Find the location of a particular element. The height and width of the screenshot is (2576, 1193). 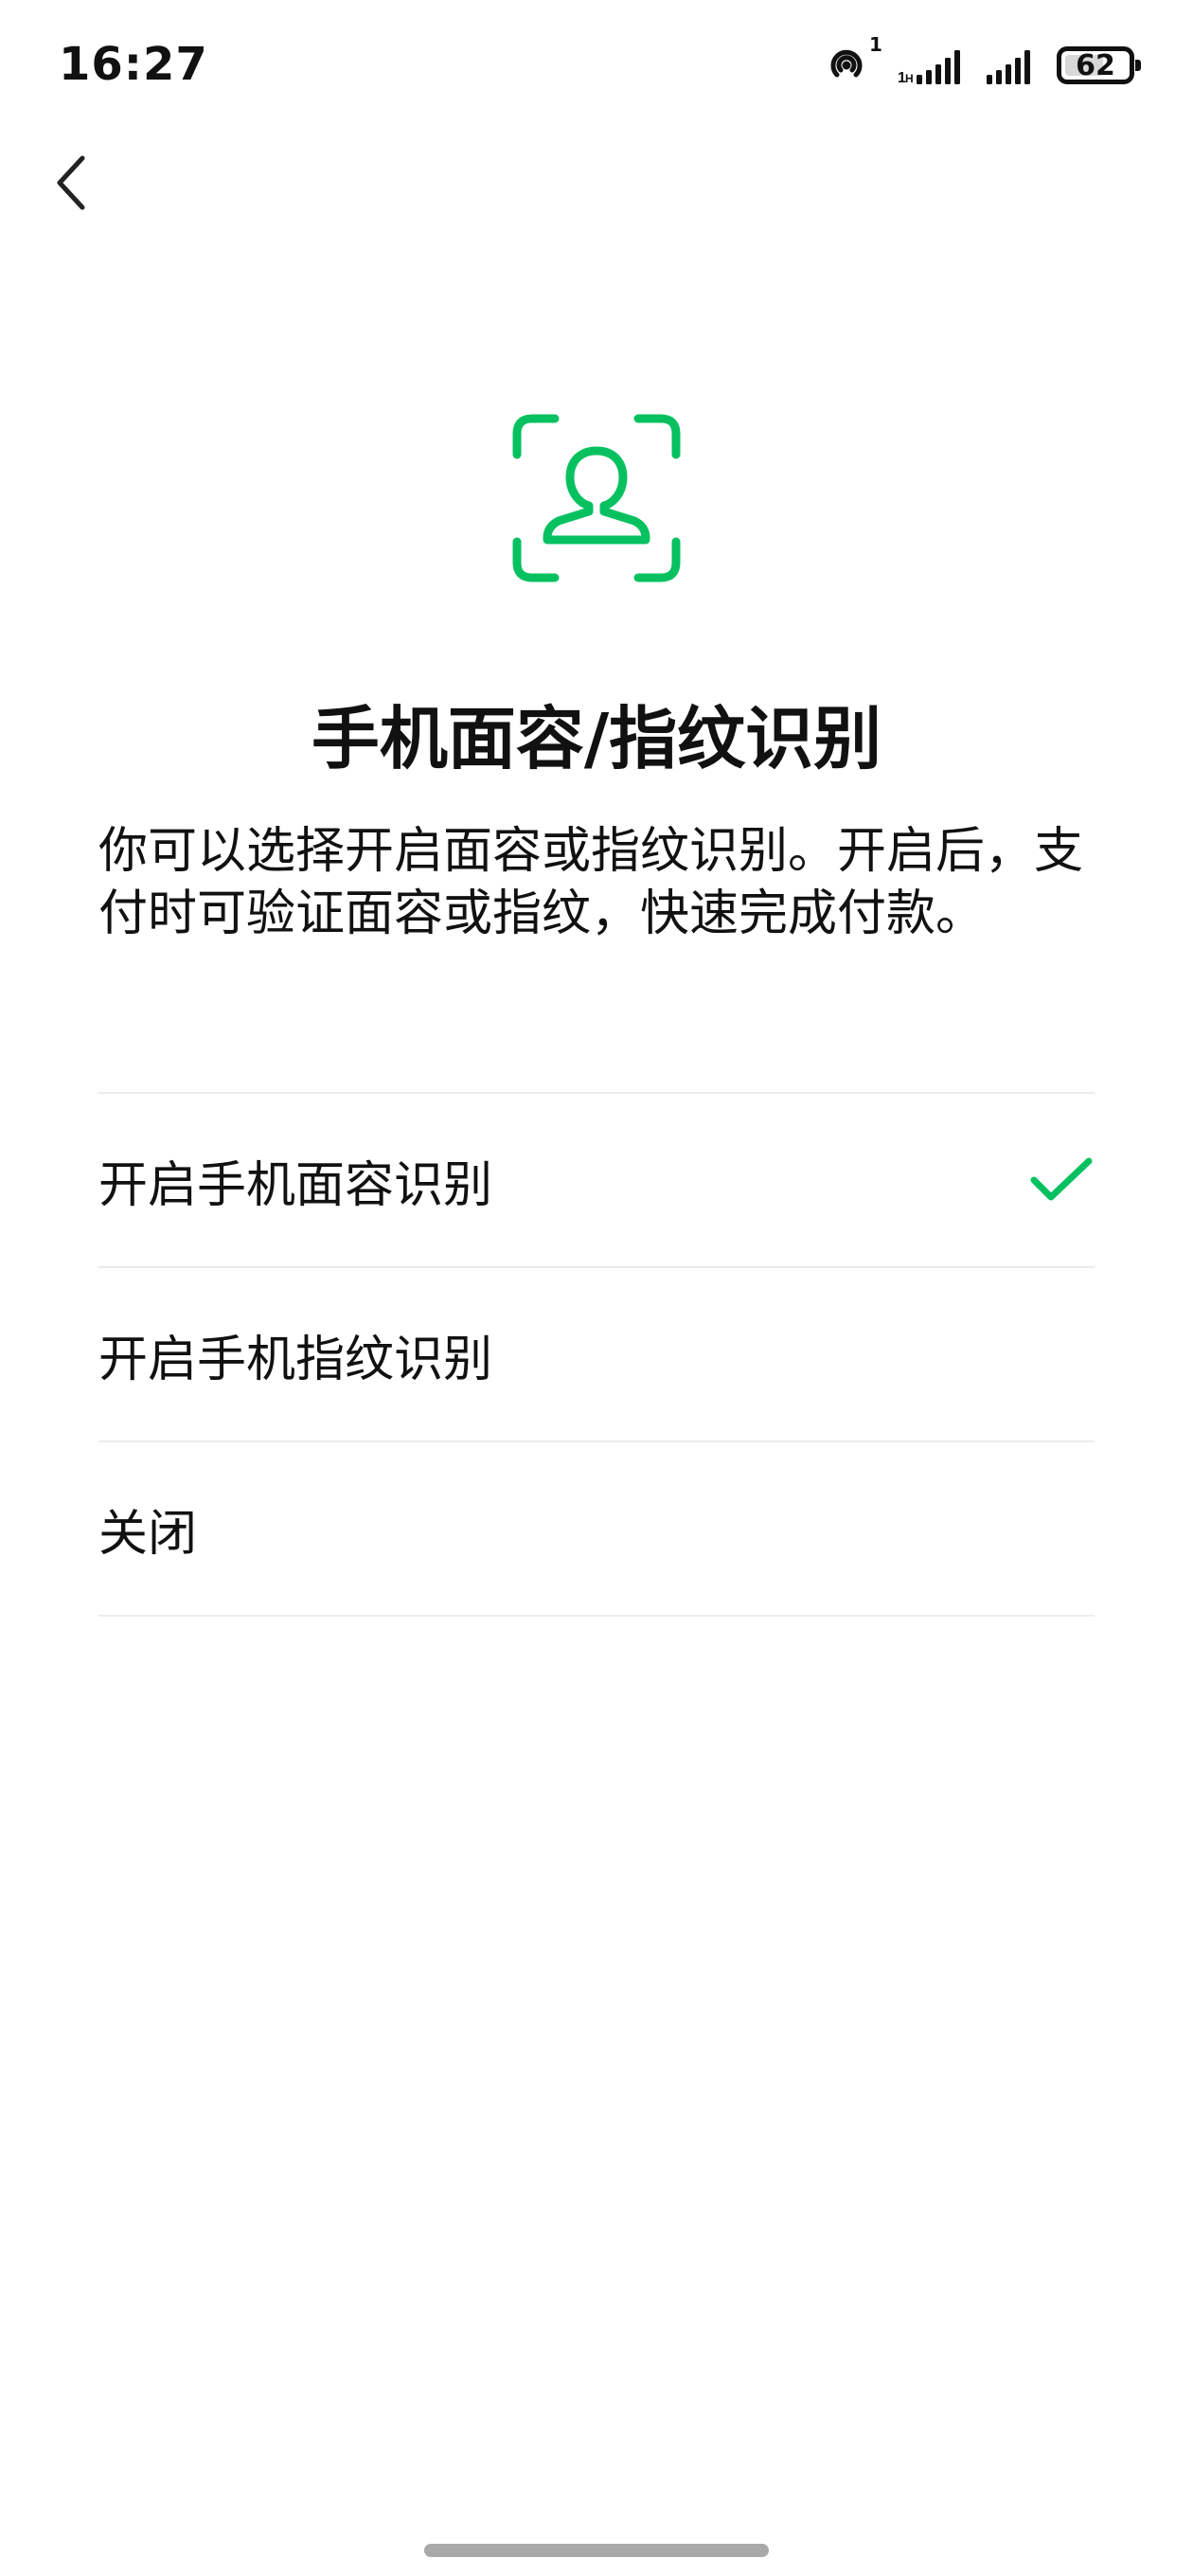

battery-nub is located at coordinates (1138, 65).